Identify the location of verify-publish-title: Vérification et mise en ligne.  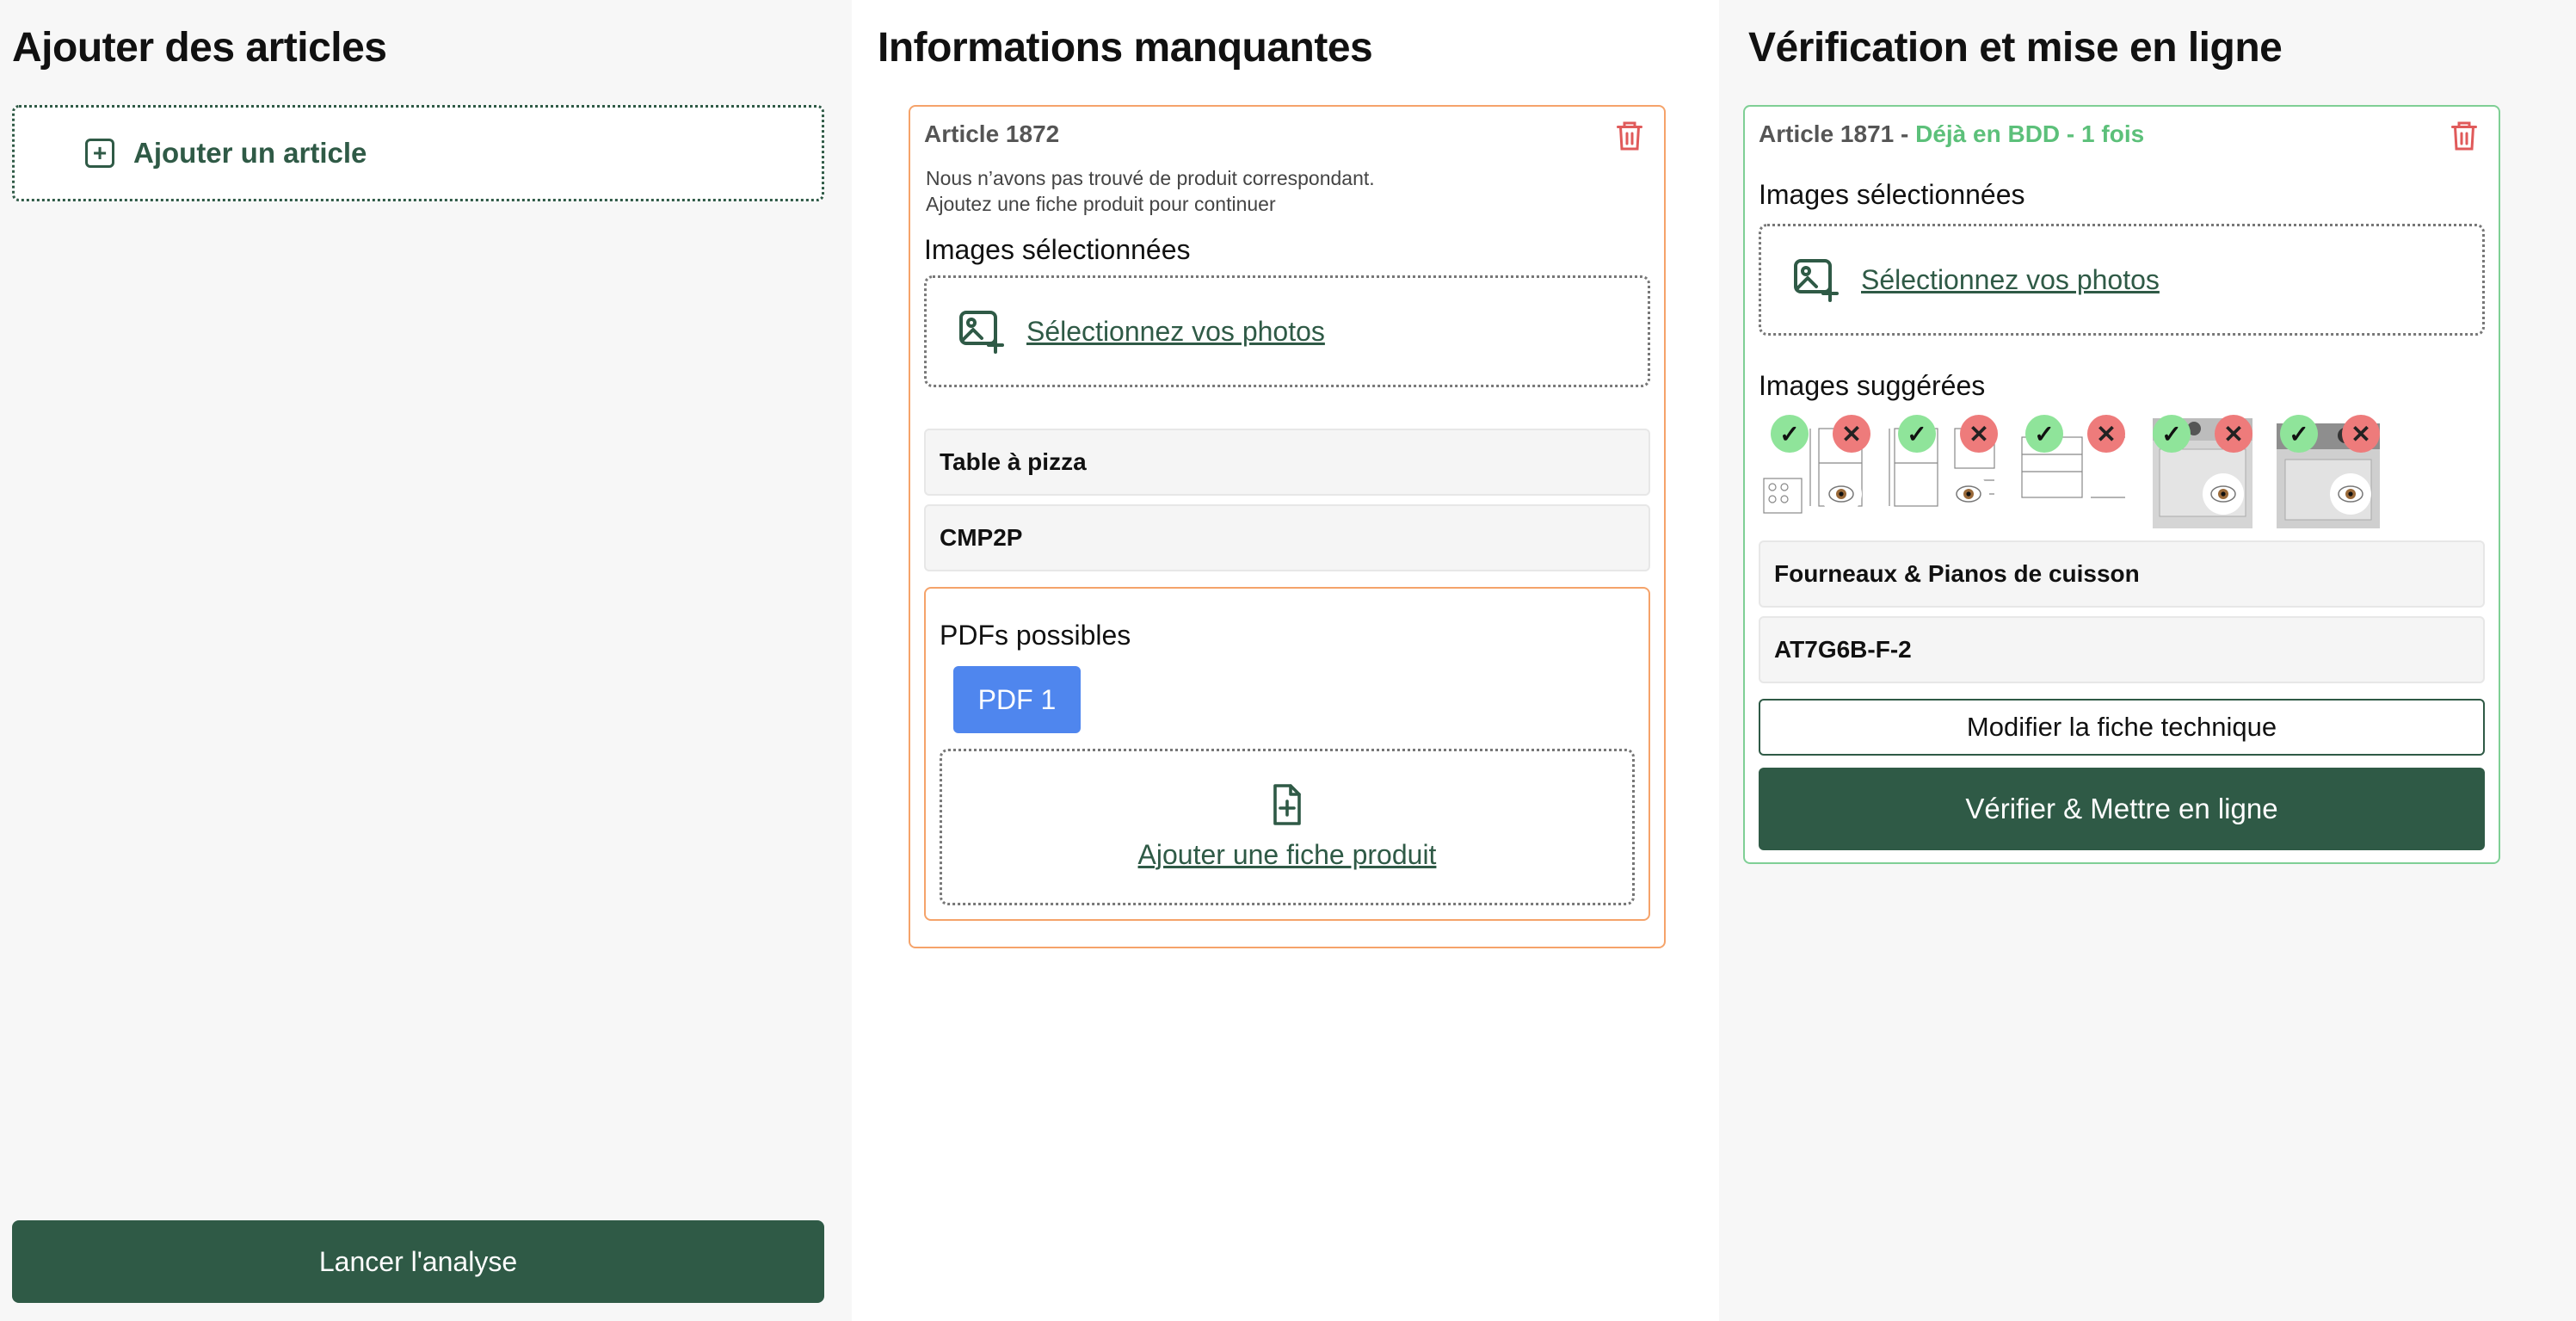
(2016, 48).